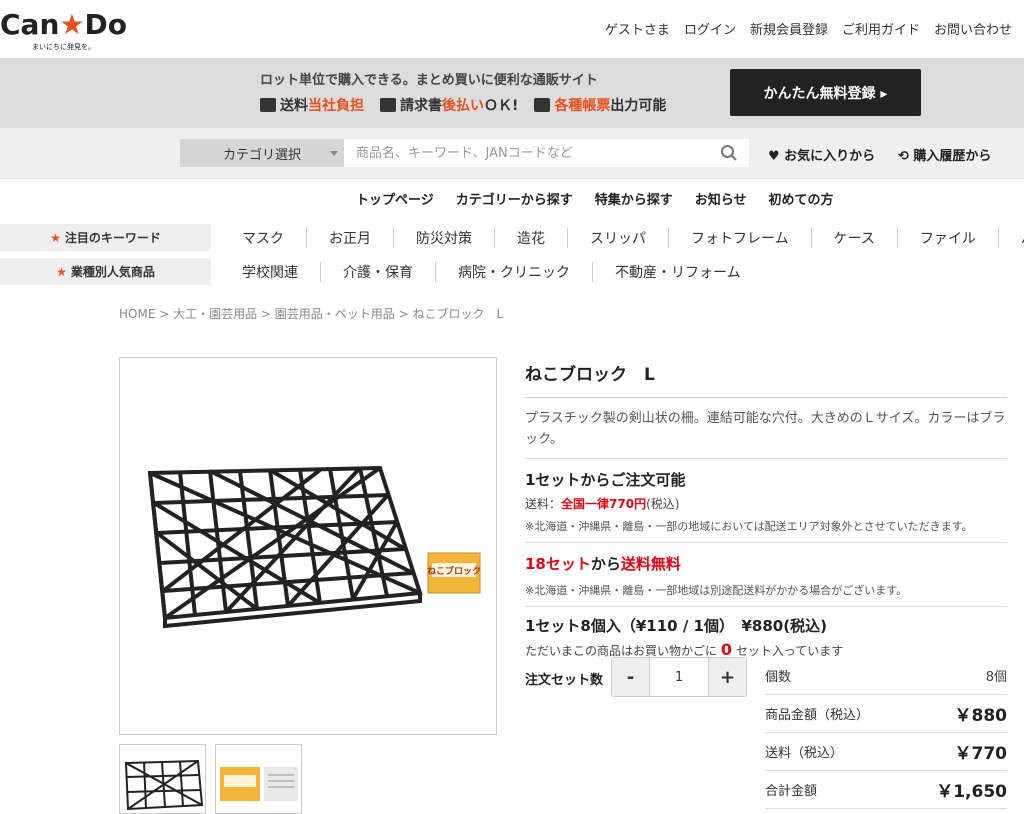 The height and width of the screenshot is (814, 1024). Describe the element at coordinates (729, 153) in the screenshot. I see `search-icon` at that location.